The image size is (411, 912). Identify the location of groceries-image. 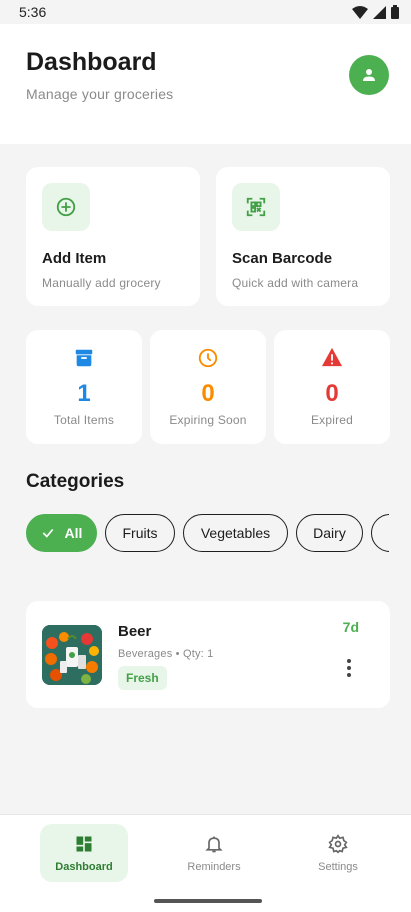
(72, 655).